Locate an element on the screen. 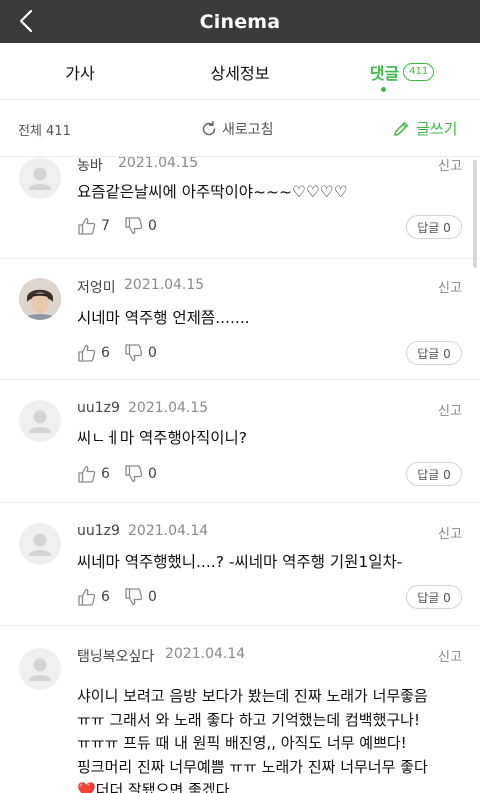  comment-count-badge: 411 is located at coordinates (419, 71).